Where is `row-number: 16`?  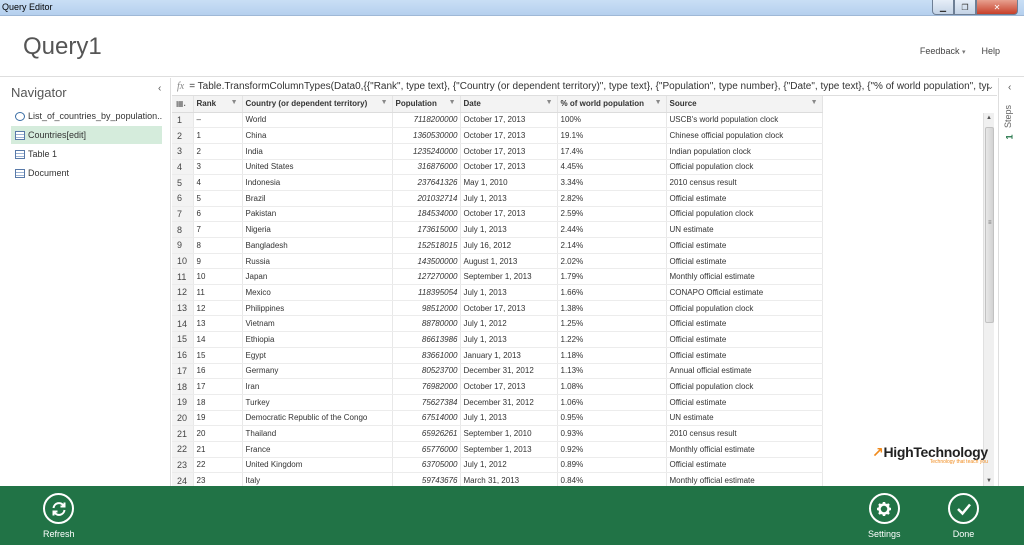
row-number: 16 is located at coordinates (183, 355).